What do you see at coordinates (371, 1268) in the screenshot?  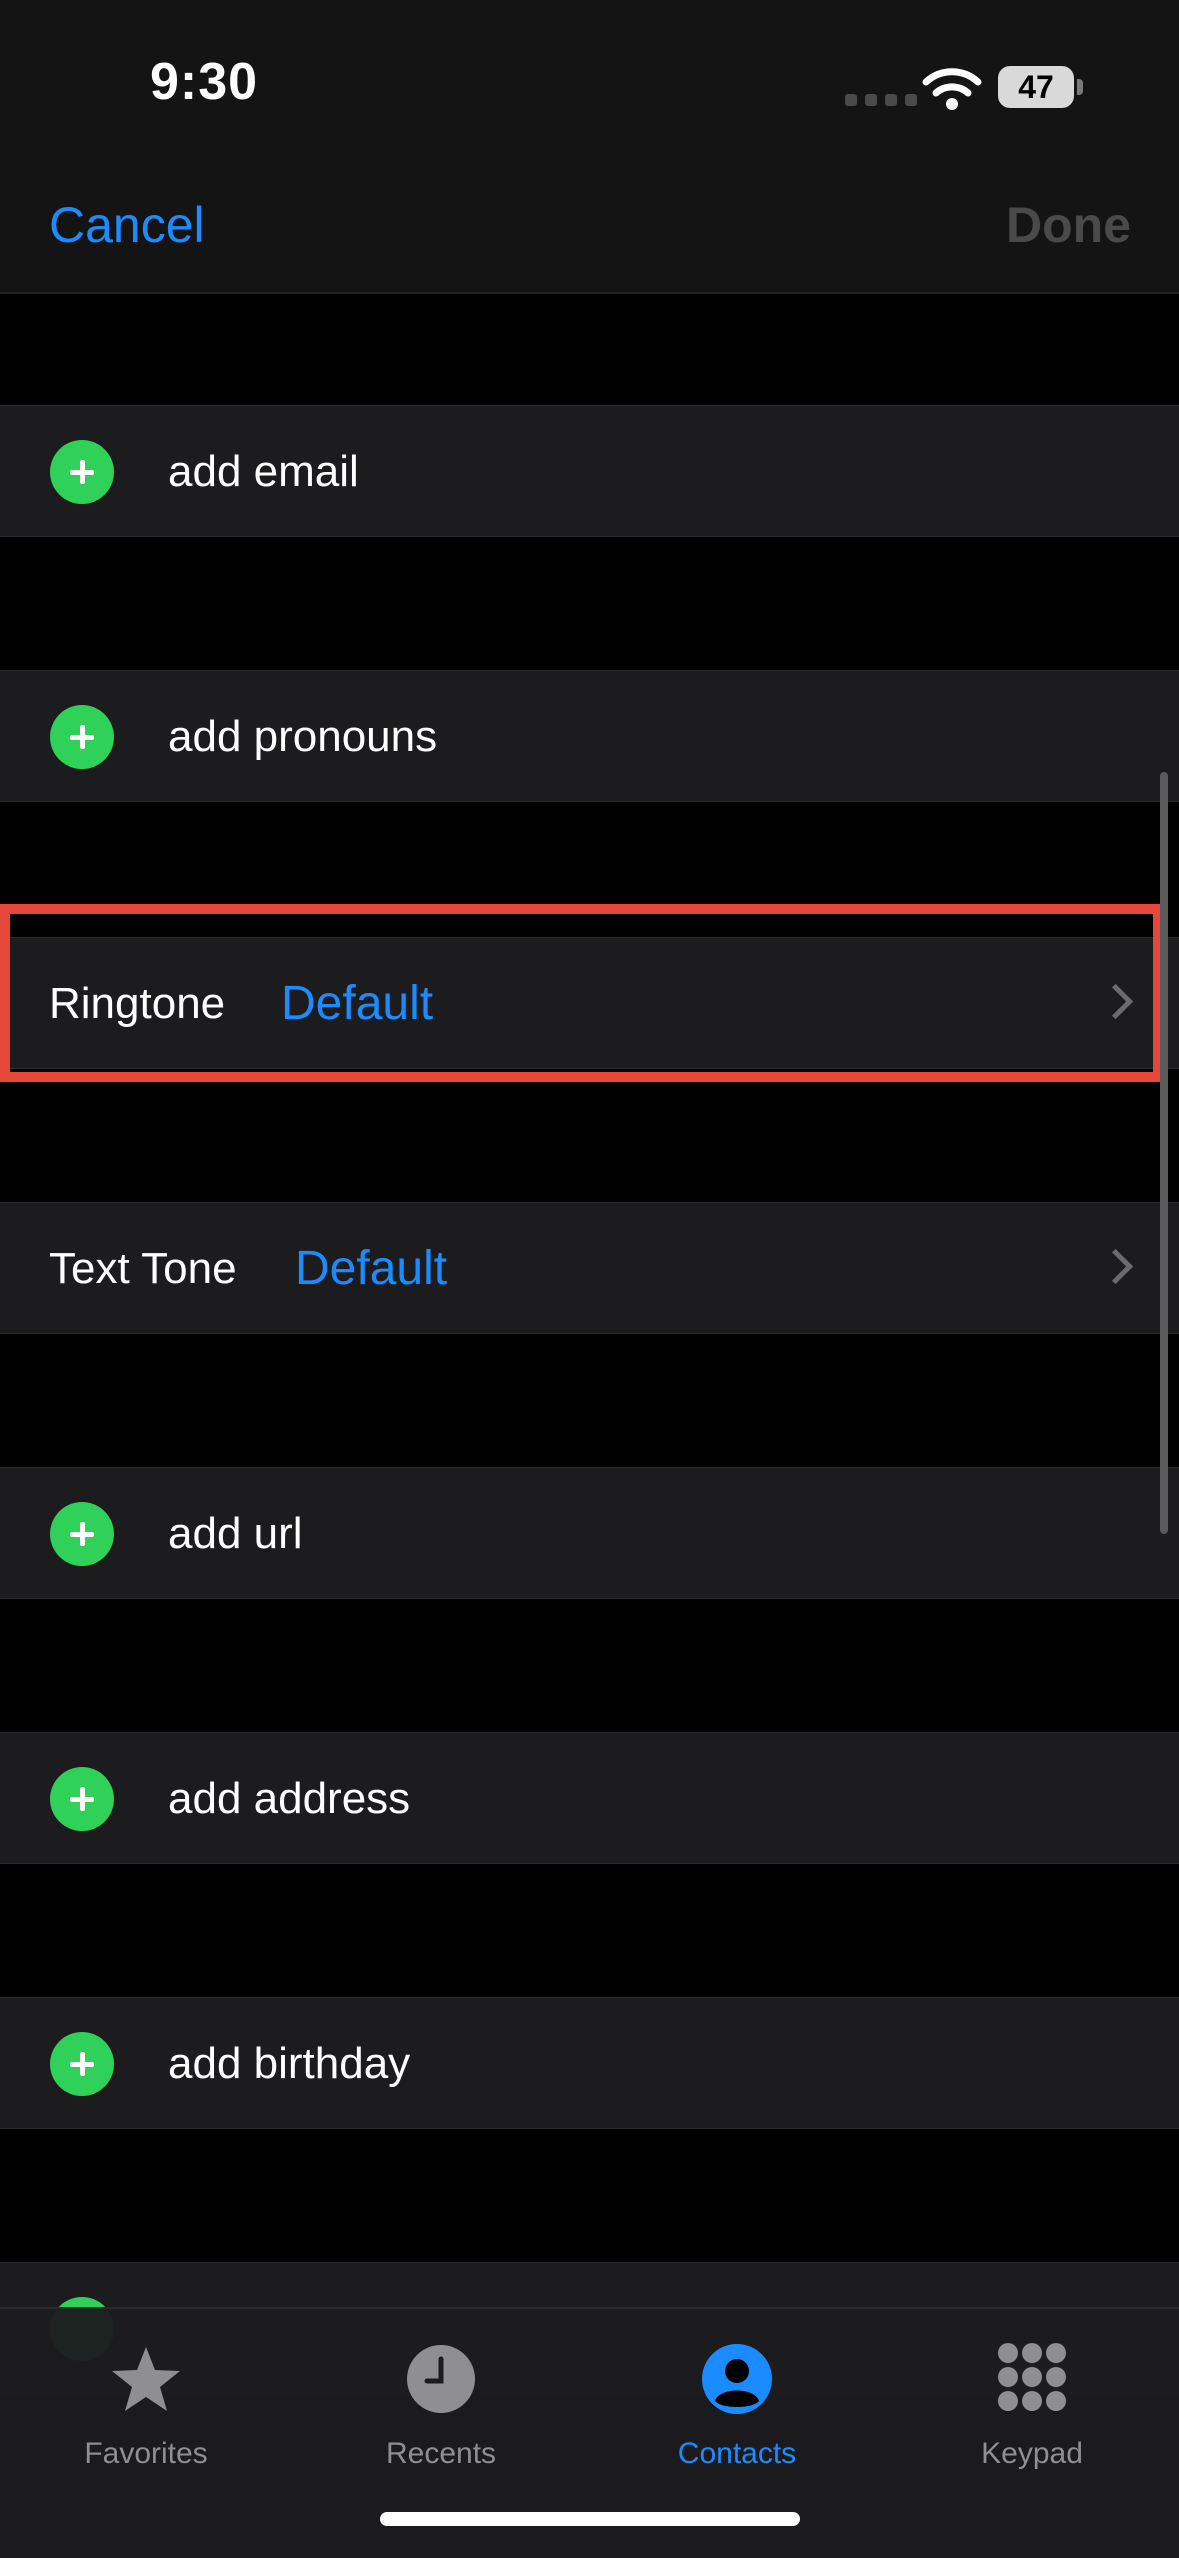 I see `text-tone-value: Default` at bounding box center [371, 1268].